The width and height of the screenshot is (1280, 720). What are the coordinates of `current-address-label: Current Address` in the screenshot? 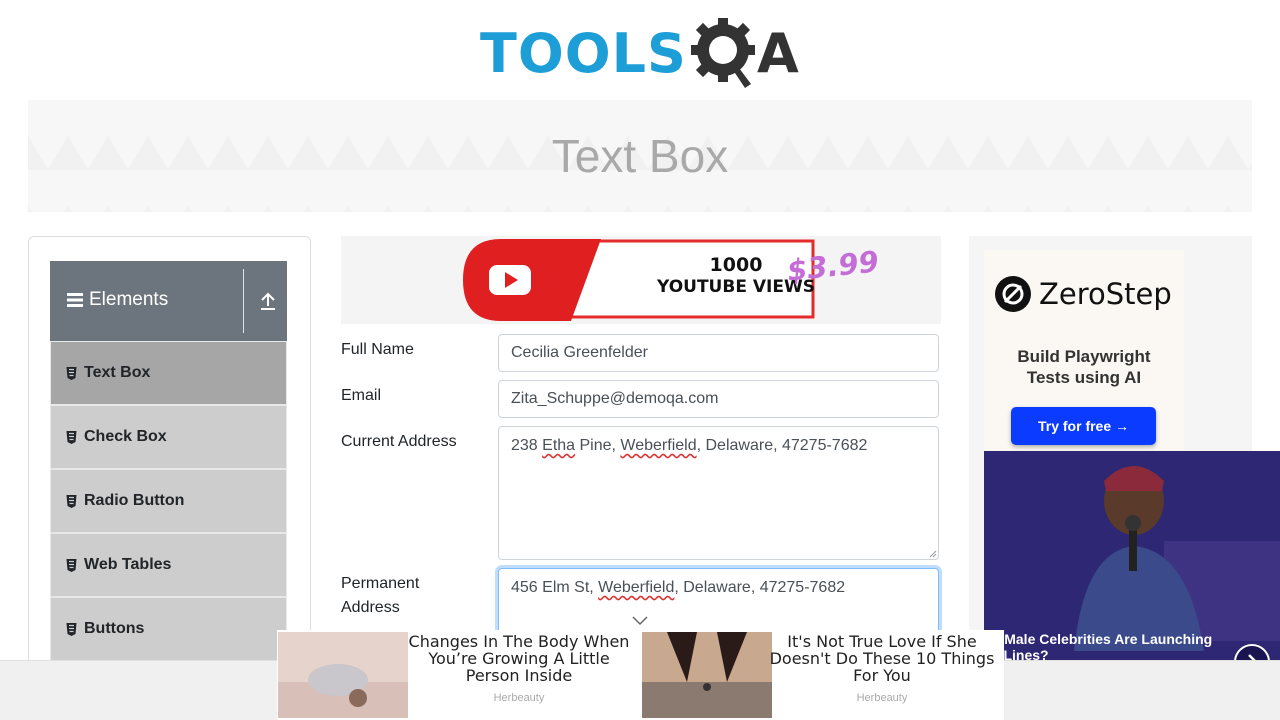 It's located at (399, 441).